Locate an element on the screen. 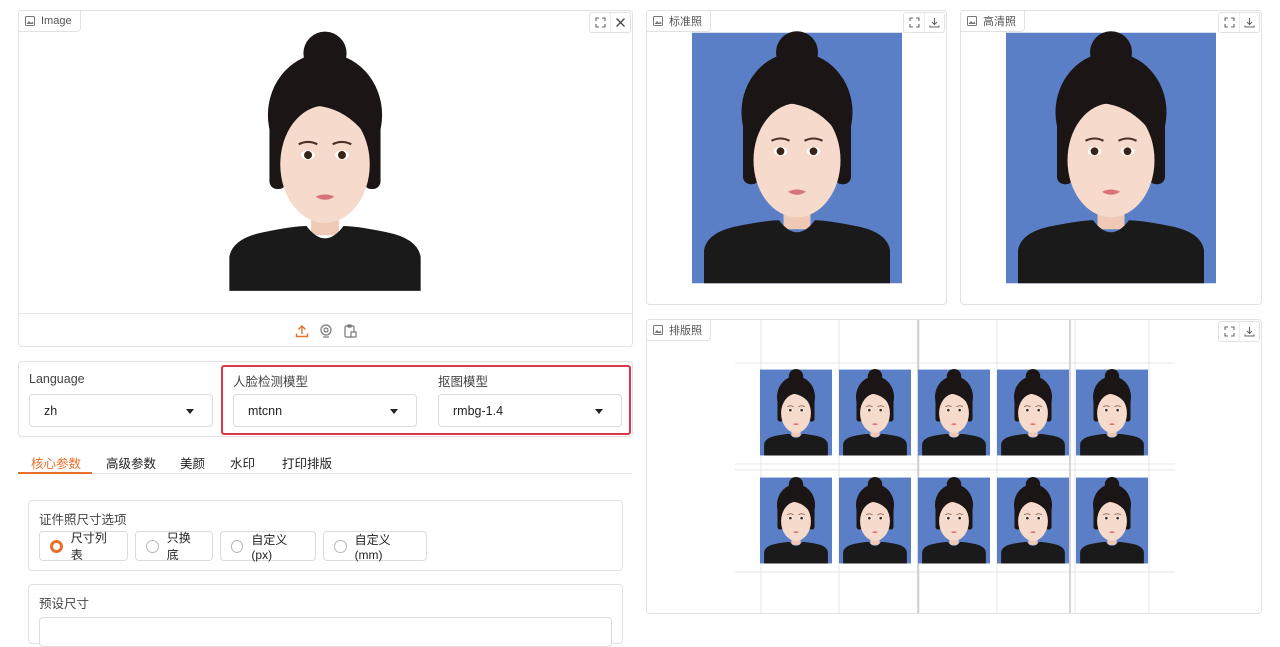  standard-photo-tag: 标准照 is located at coordinates (679, 21).